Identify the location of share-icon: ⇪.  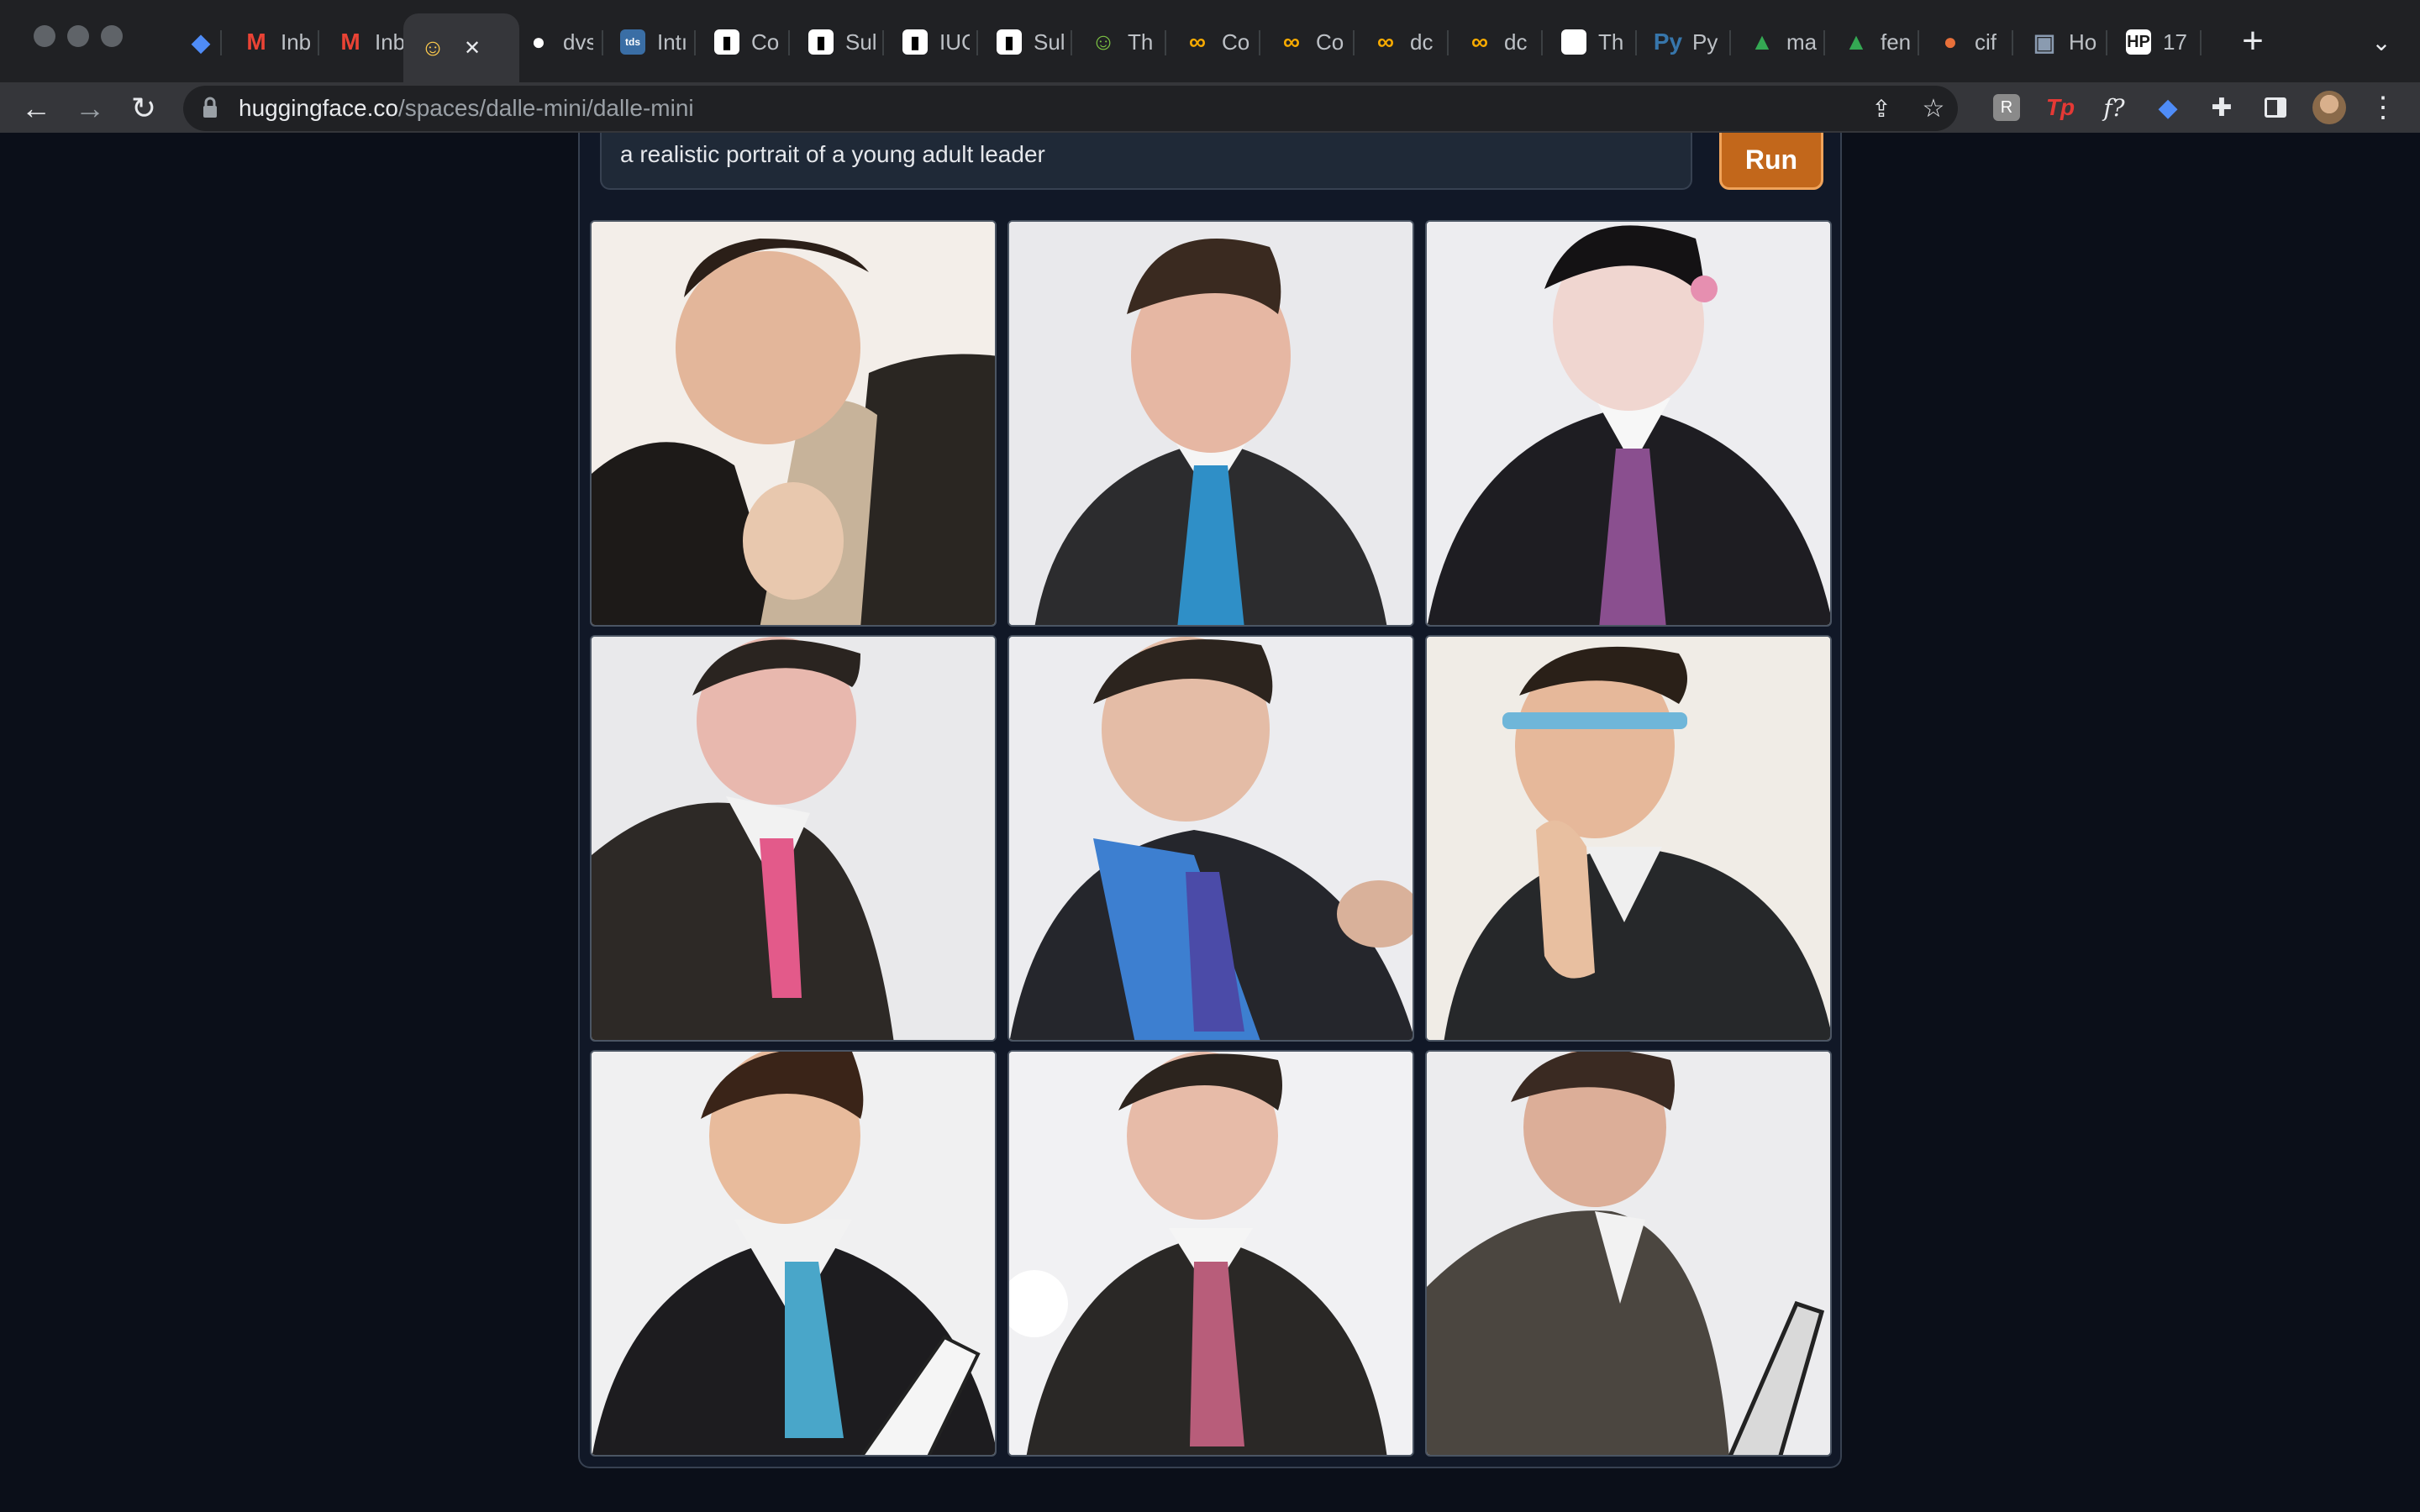
(1881, 108).